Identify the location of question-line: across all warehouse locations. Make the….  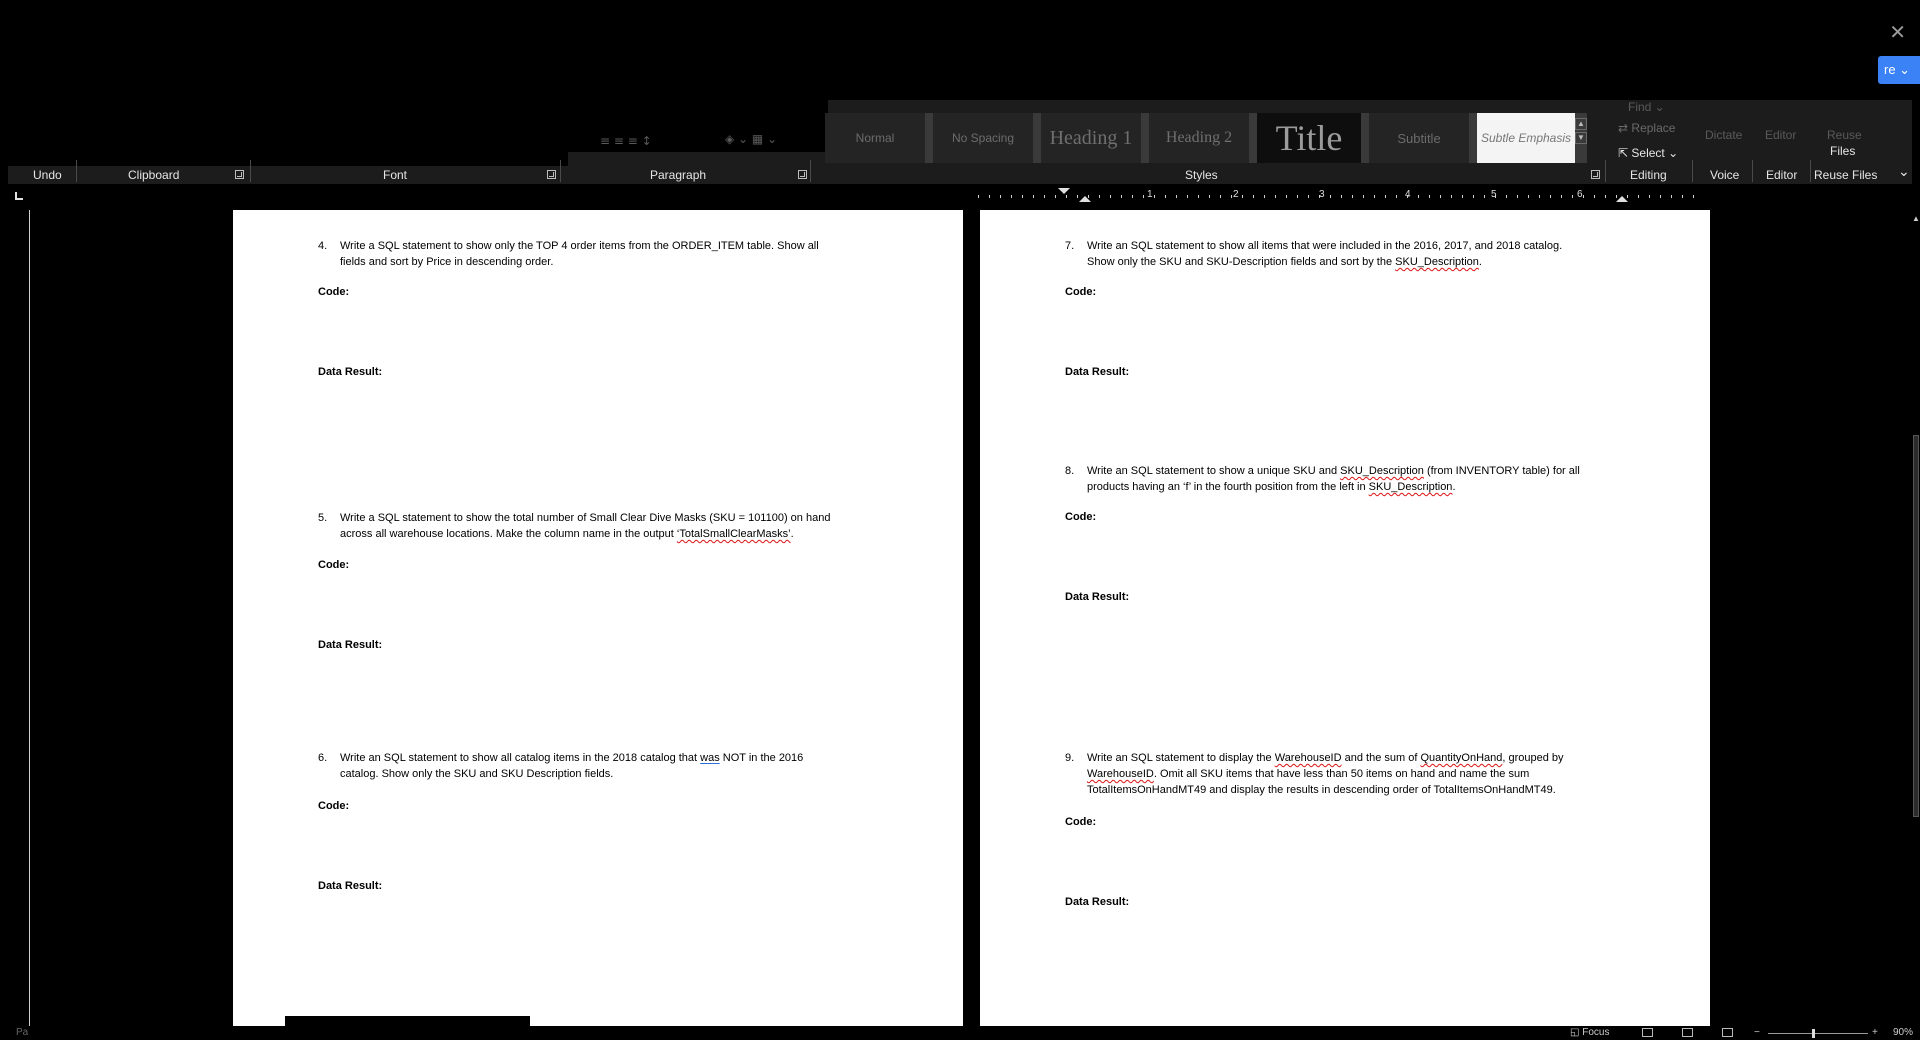
(609, 534).